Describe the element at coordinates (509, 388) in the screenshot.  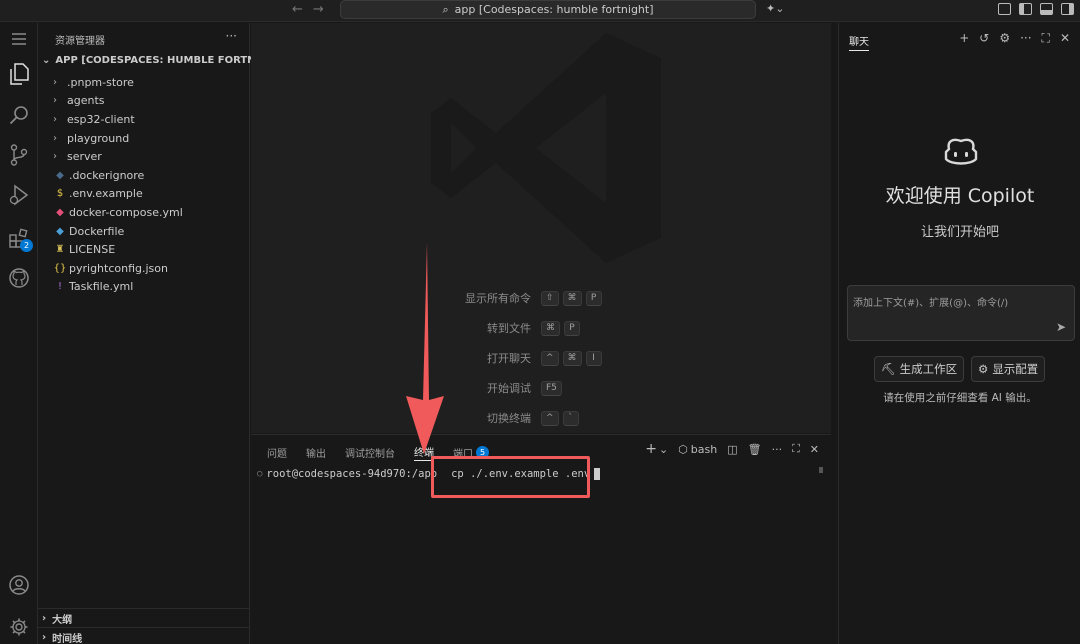
I see `shortcut-label: 开始调试` at that location.